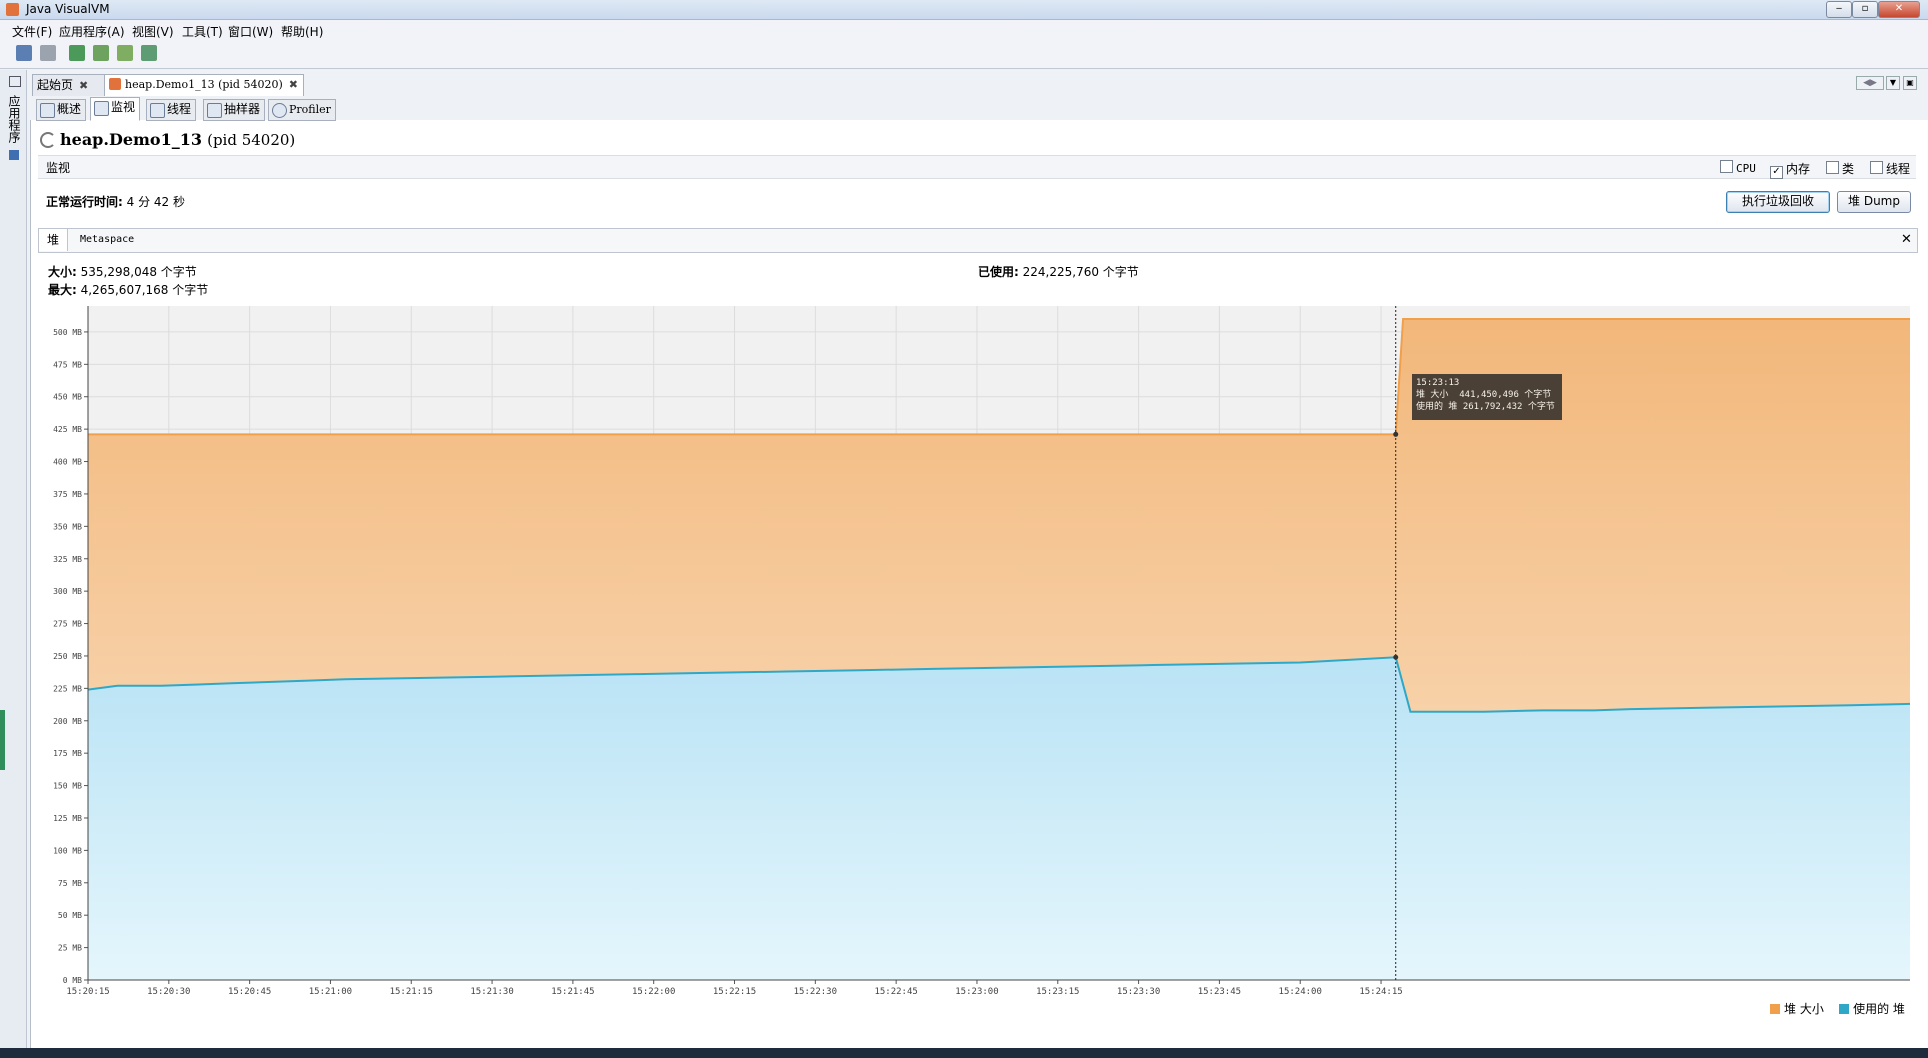  What do you see at coordinates (115, 84) in the screenshot?
I see `java-icon` at bounding box center [115, 84].